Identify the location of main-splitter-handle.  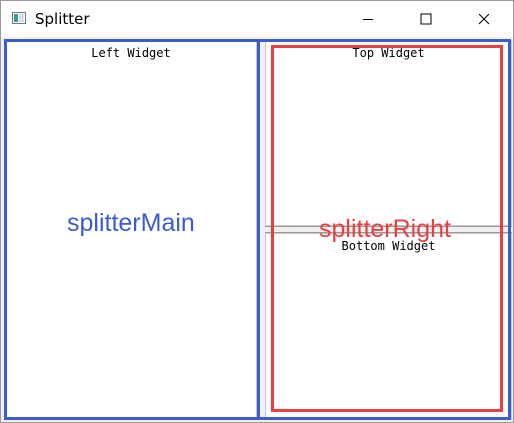
(261, 229).